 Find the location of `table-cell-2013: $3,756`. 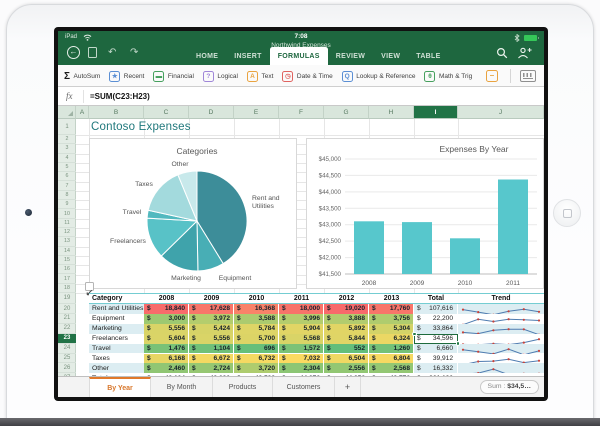

table-cell-2013: $3,756 is located at coordinates (391, 318).